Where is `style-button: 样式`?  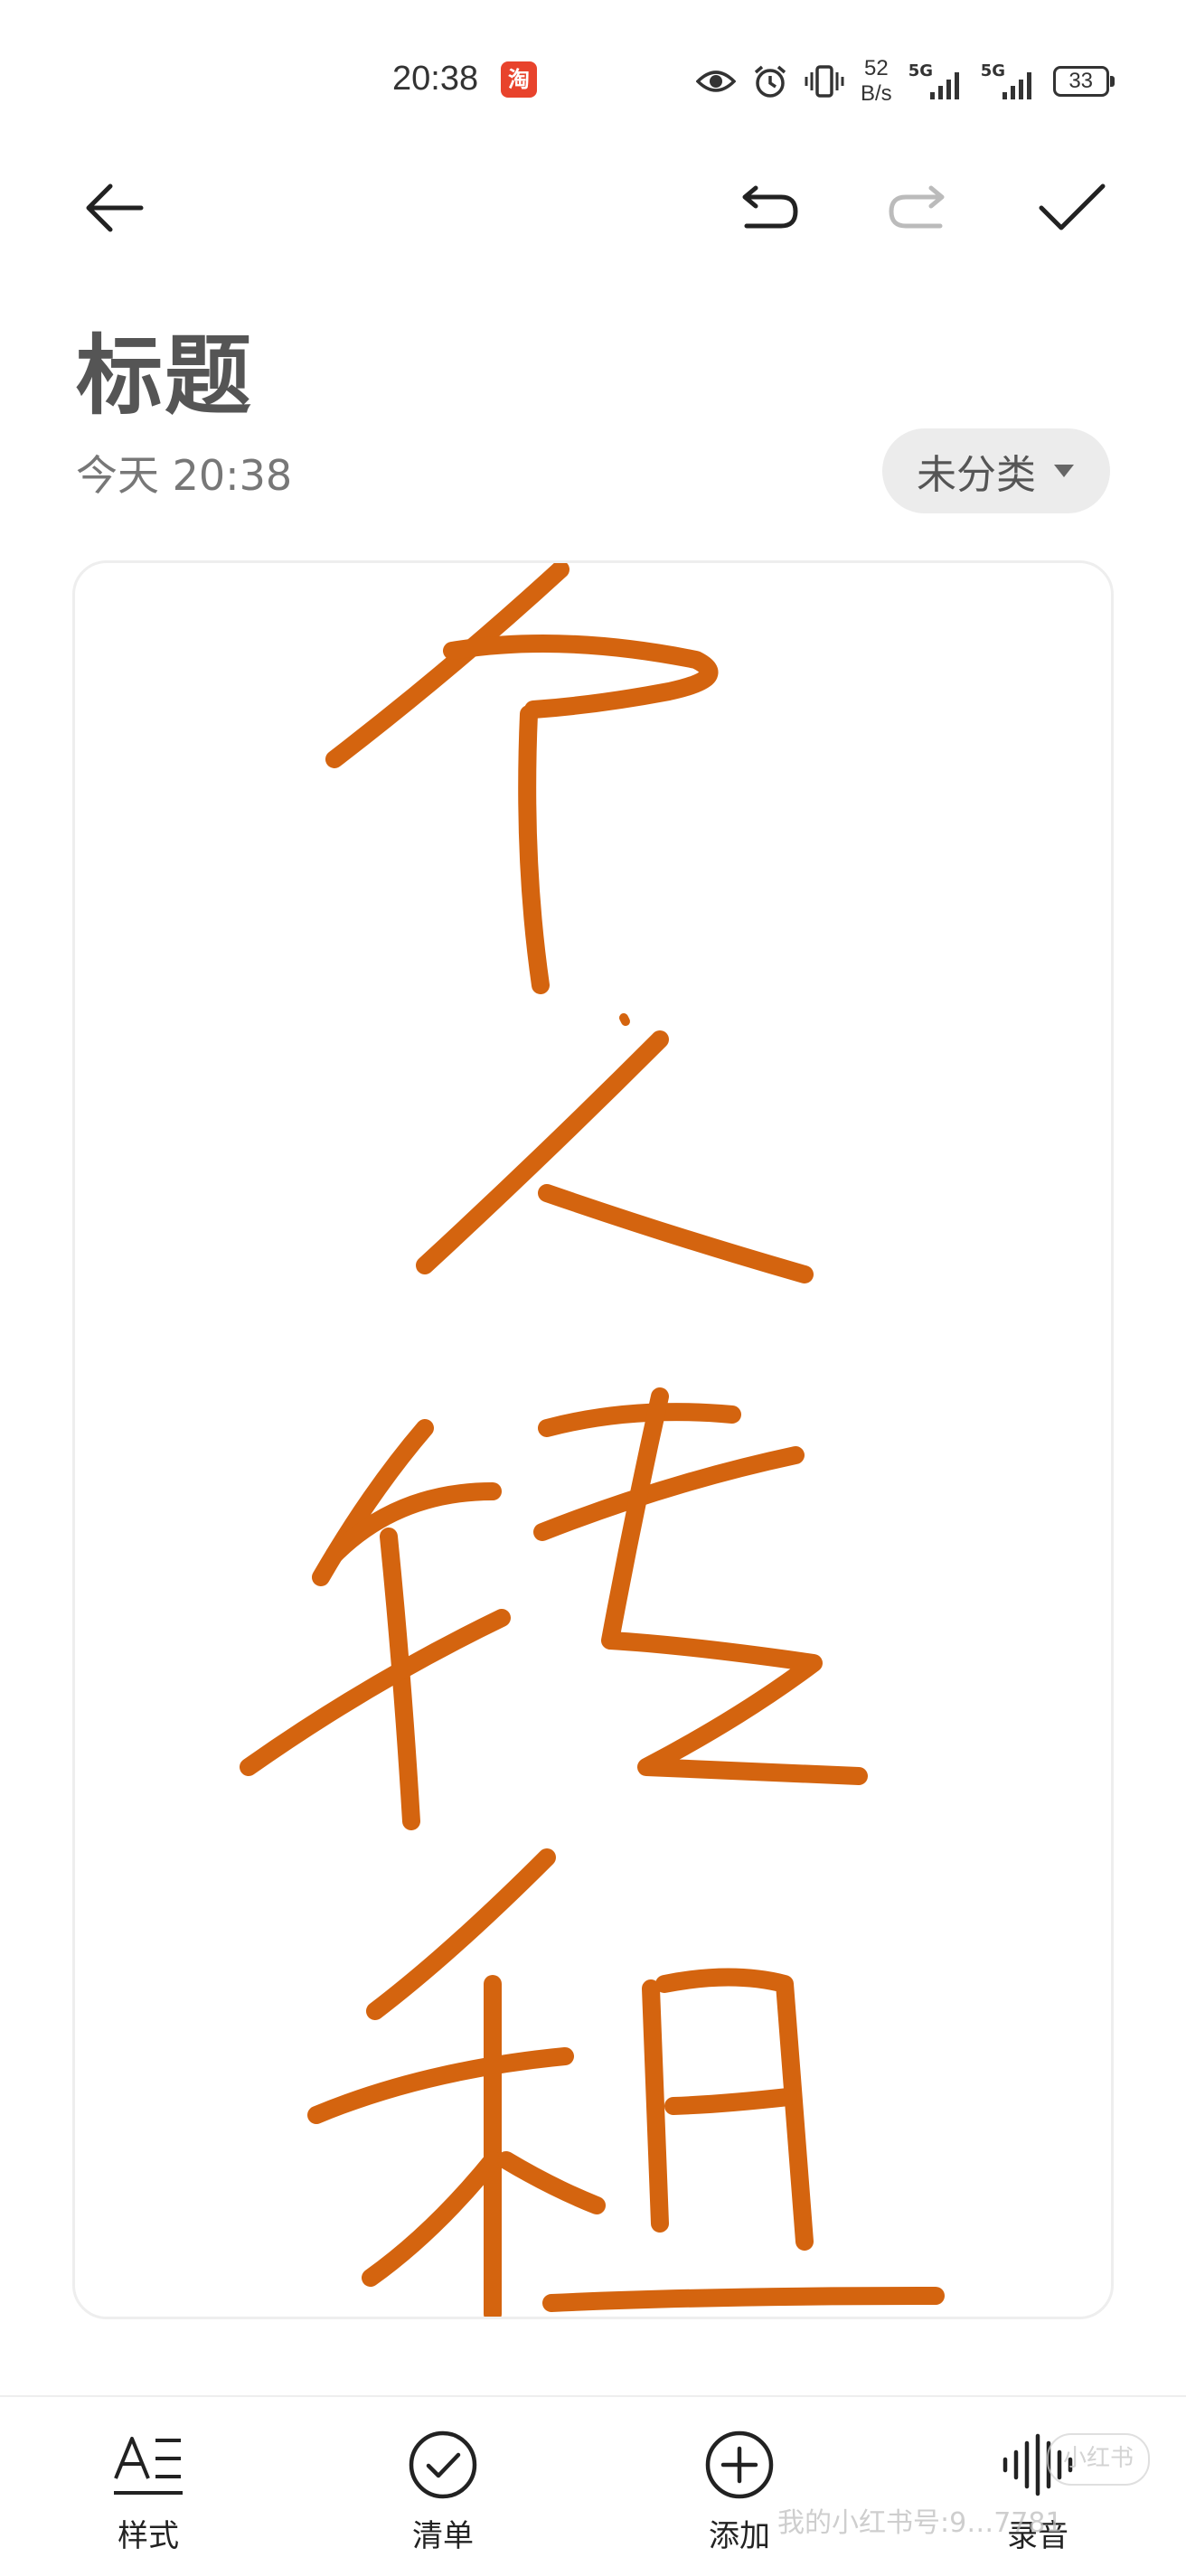 style-button: 样式 is located at coordinates (148, 2497).